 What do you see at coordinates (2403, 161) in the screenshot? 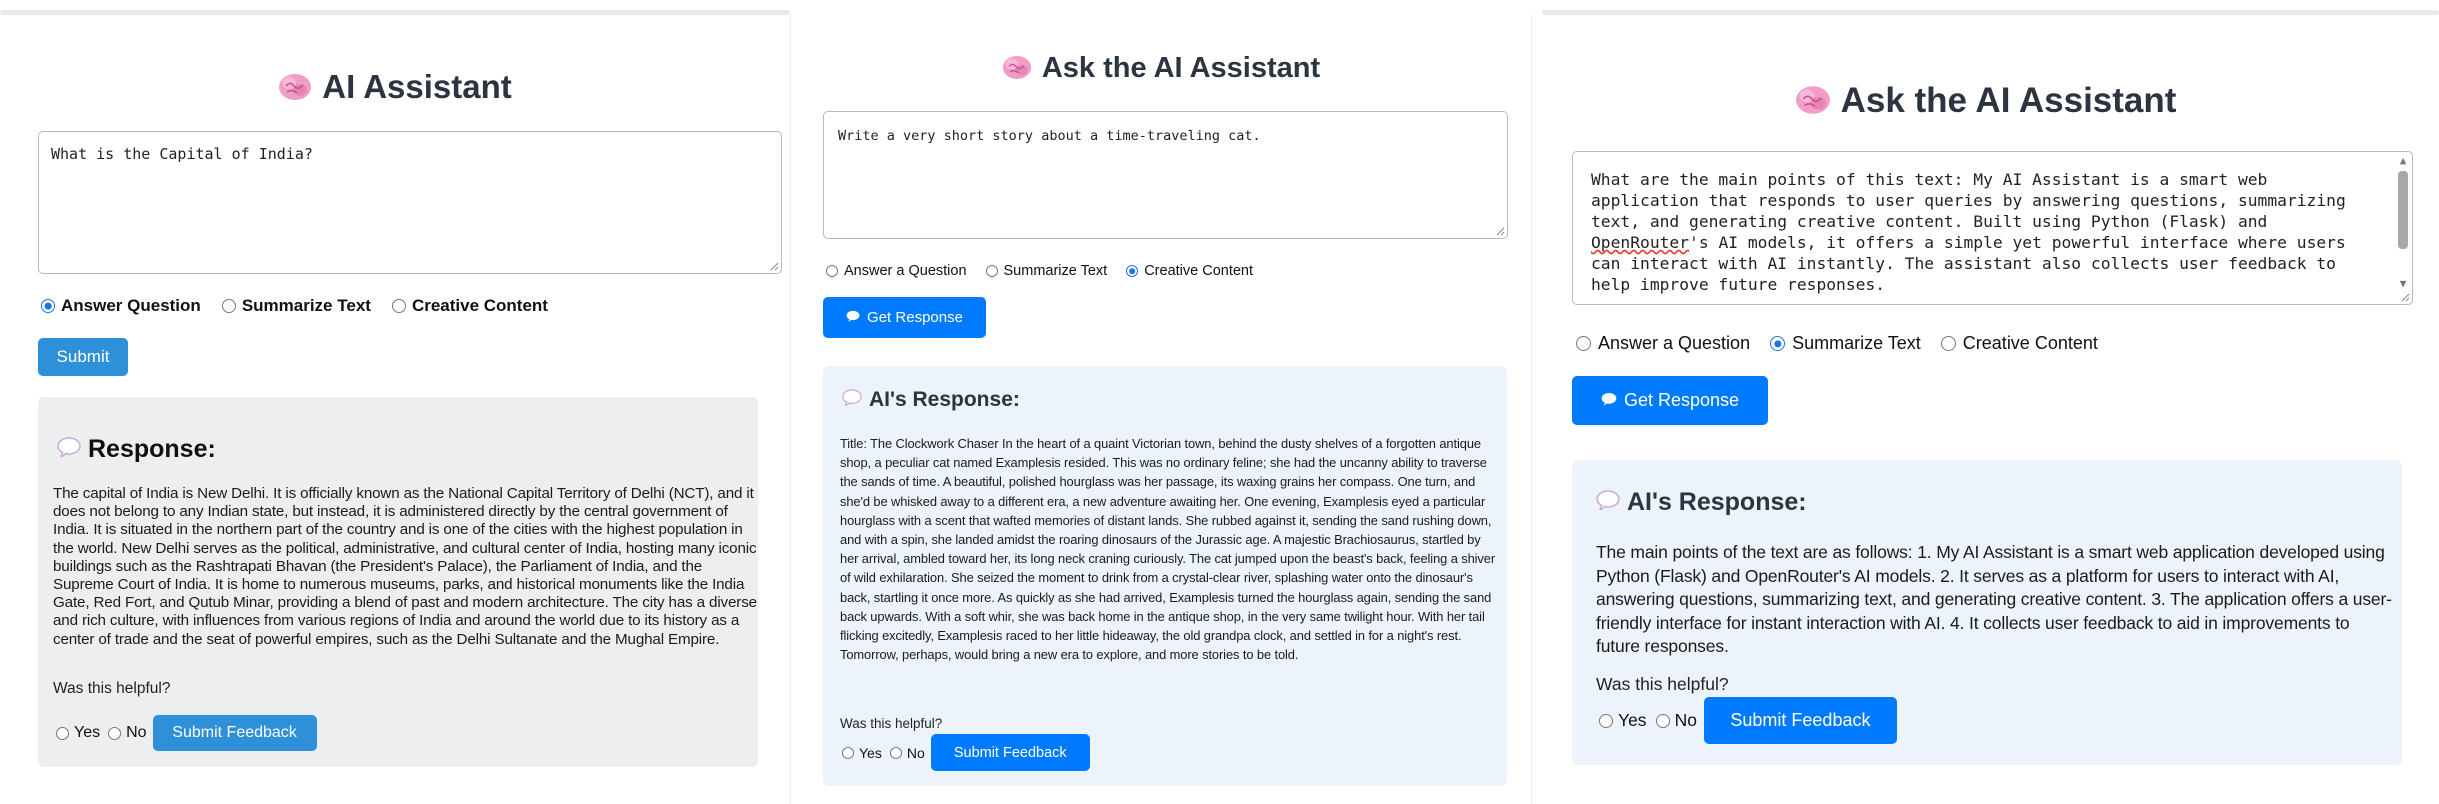
I see `scroll-up-icon: ▲` at bounding box center [2403, 161].